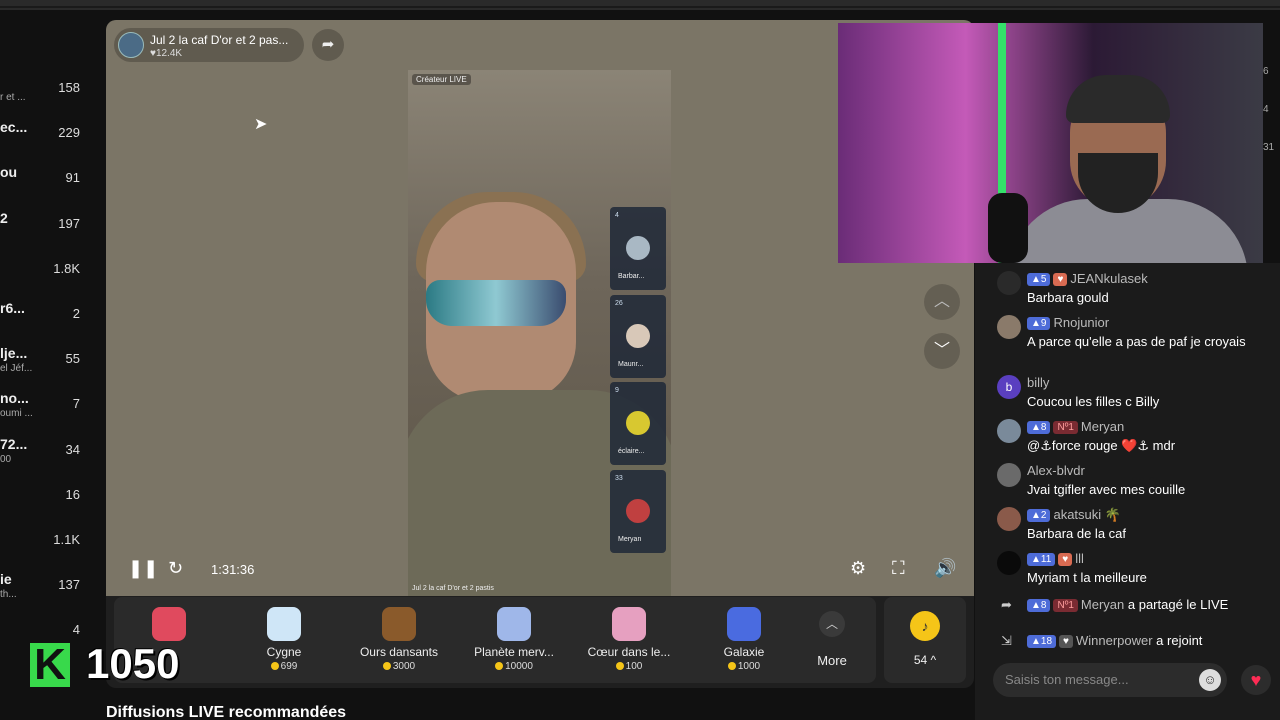  I want to click on list-item: 72... 00 34, so click(49, 456).